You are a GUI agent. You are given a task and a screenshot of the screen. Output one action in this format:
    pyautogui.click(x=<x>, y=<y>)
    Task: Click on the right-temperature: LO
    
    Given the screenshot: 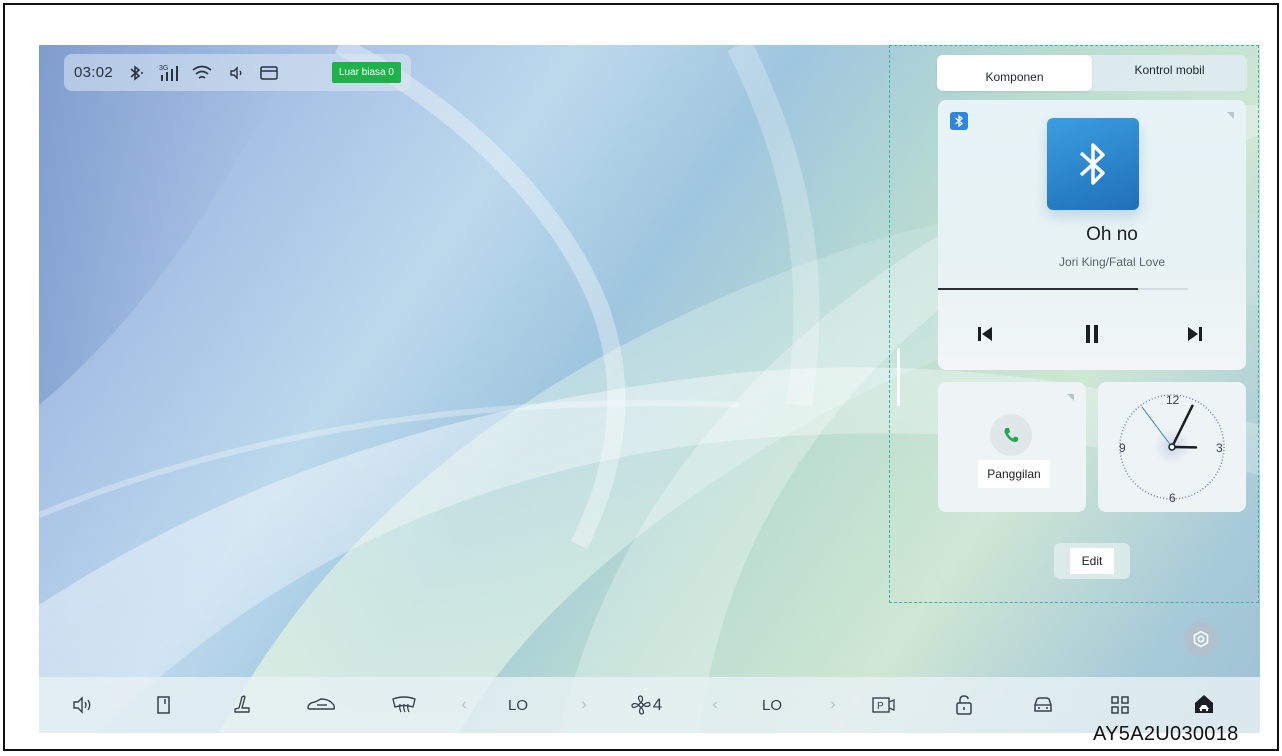 What is the action you would take?
    pyautogui.click(x=772, y=705)
    